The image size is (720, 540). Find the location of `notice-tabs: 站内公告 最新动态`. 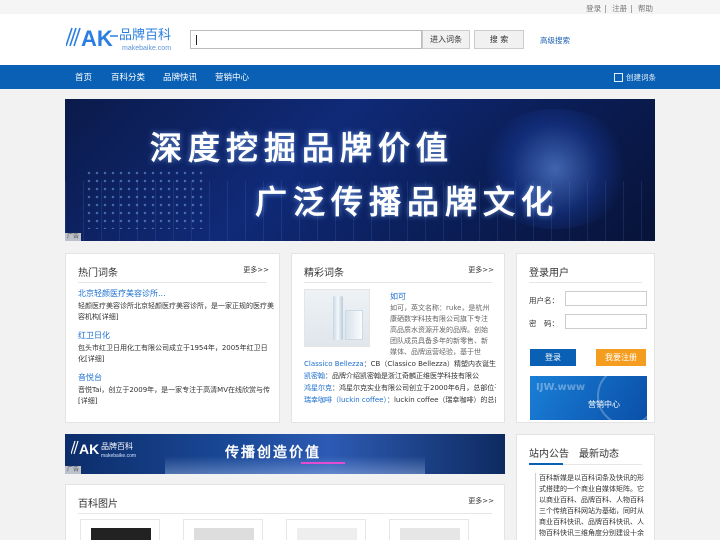

notice-tabs: 站内公告 最新动态 is located at coordinates (579, 452).